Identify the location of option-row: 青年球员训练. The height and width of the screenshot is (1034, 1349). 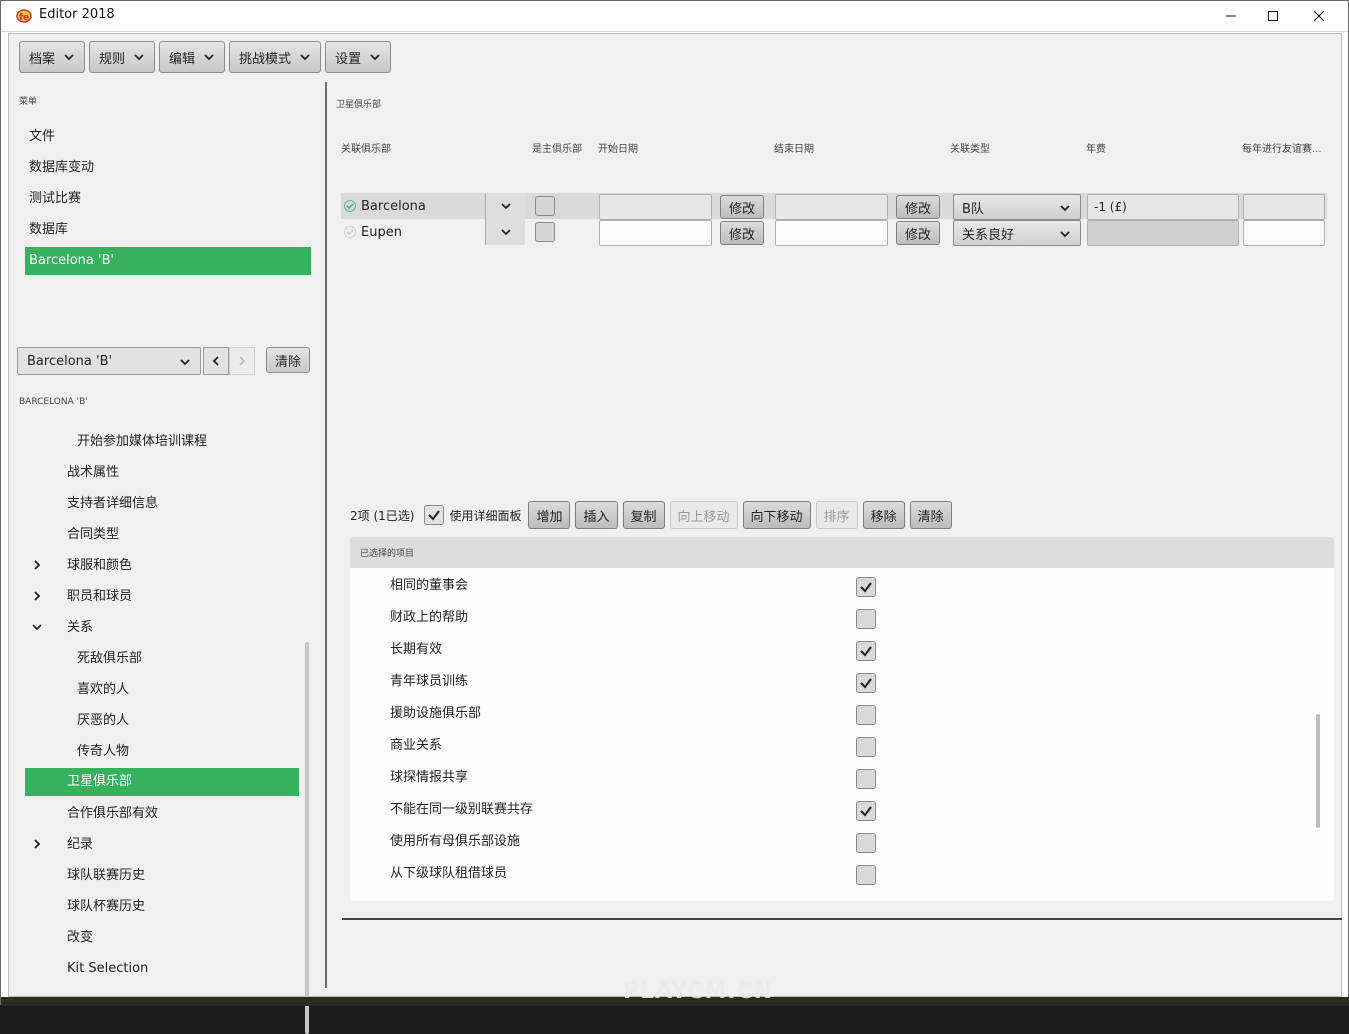
(842, 680).